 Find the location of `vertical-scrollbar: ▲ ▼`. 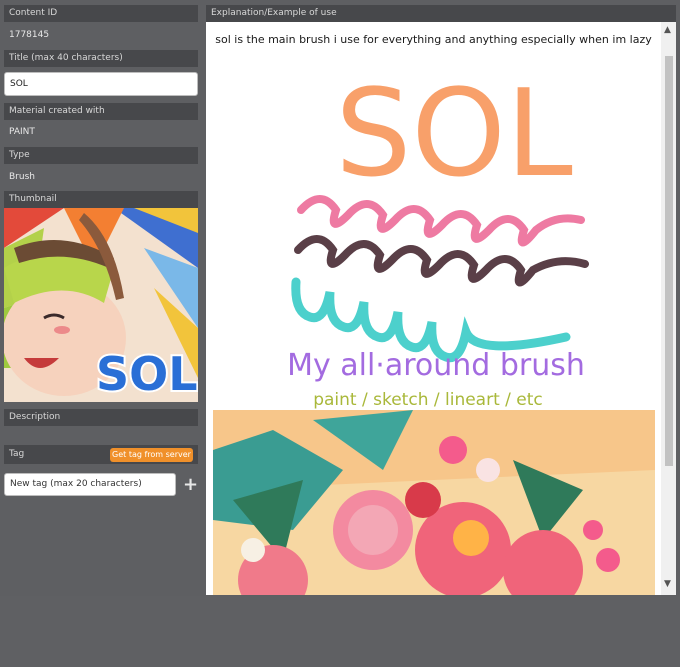

vertical-scrollbar: ▲ ▼ is located at coordinates (668, 308).